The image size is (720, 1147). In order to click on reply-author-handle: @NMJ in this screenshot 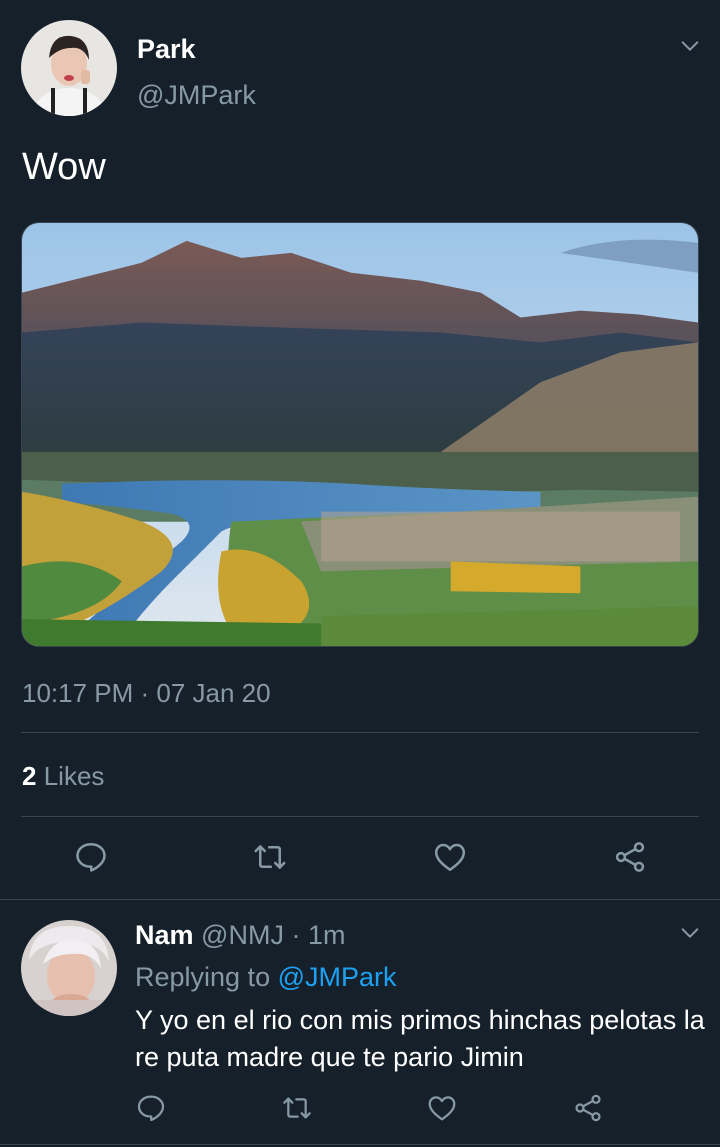, I will do `click(242, 935)`.